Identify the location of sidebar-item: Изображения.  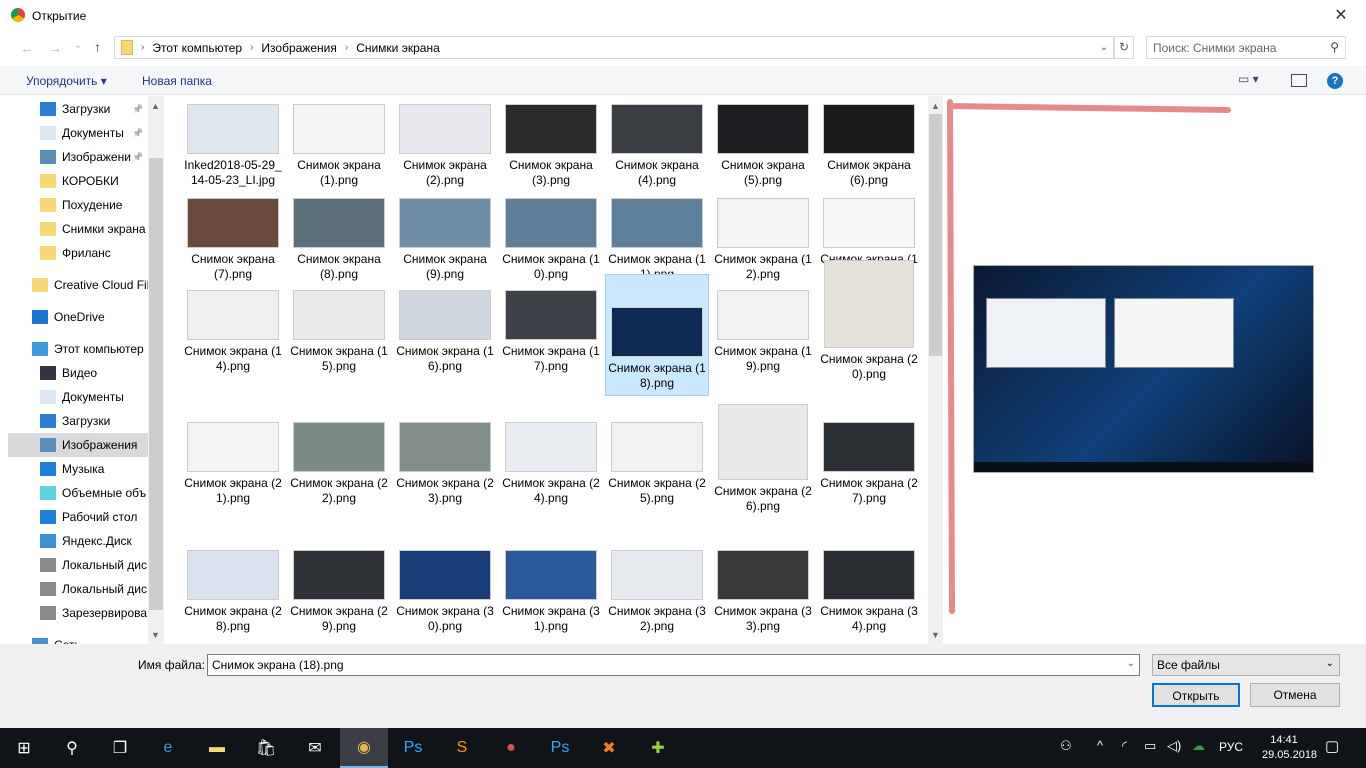
(78, 445).